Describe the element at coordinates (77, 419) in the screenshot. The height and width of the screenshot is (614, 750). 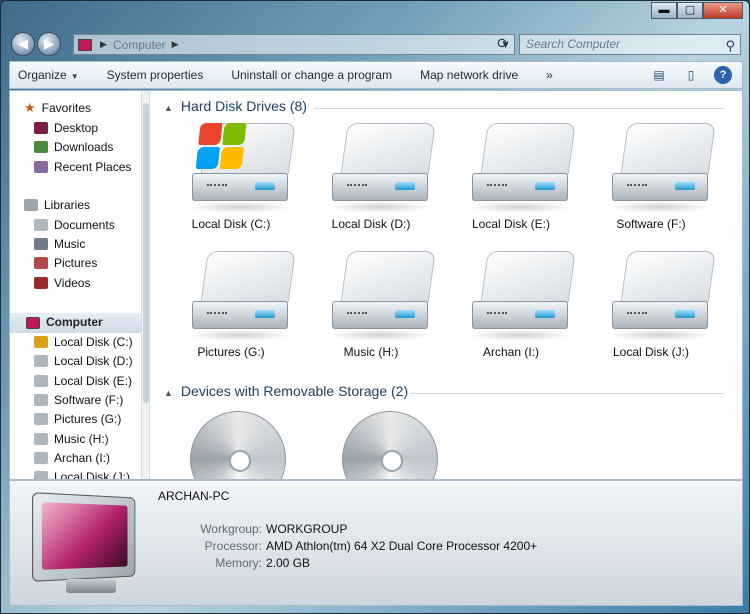
I see `nav-drive-g: Pictures (G:)` at that location.